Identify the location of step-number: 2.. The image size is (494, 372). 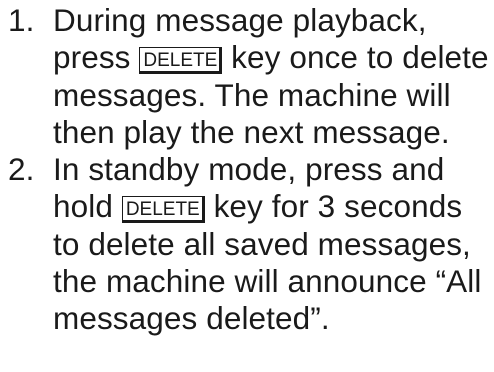
(21, 169).